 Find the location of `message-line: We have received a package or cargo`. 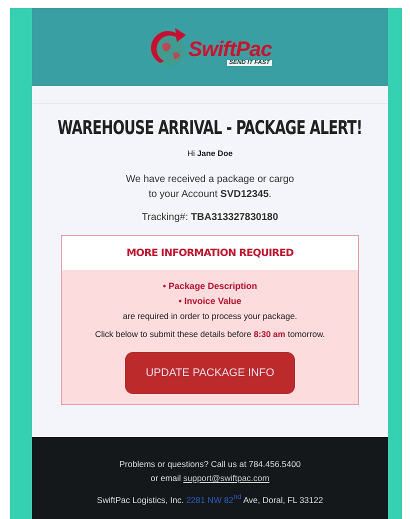

message-line: We have received a package or cargo is located at coordinates (210, 180).